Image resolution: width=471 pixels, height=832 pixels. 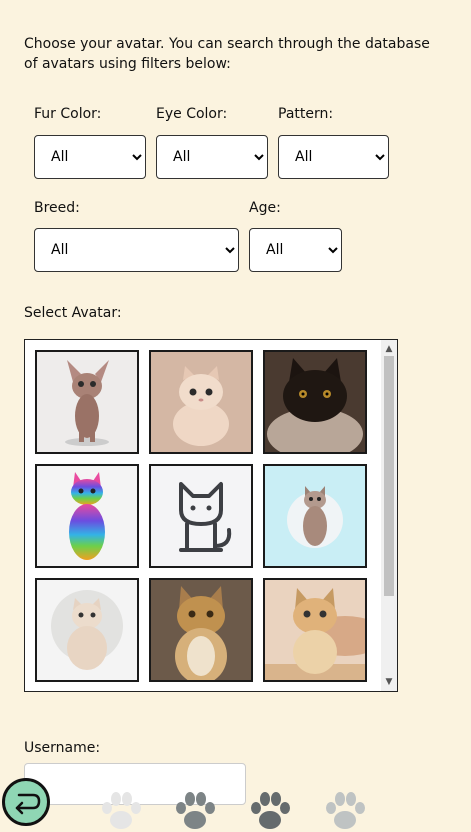 I want to click on age-label: Age:, so click(x=265, y=208).